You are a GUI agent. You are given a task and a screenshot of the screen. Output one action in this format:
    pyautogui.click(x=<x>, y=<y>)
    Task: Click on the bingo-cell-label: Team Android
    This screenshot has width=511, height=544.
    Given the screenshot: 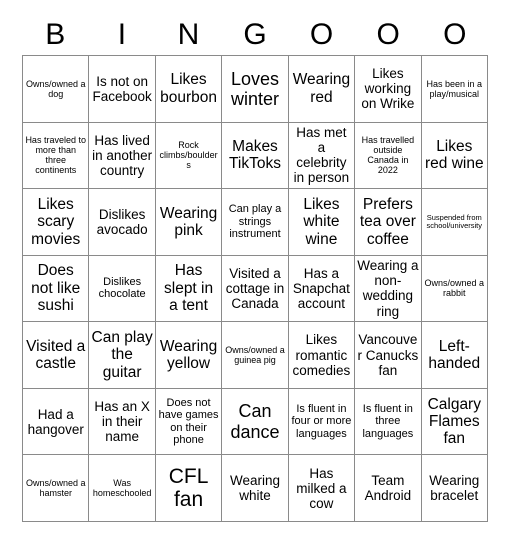 What is the action you would take?
    pyautogui.click(x=388, y=488)
    